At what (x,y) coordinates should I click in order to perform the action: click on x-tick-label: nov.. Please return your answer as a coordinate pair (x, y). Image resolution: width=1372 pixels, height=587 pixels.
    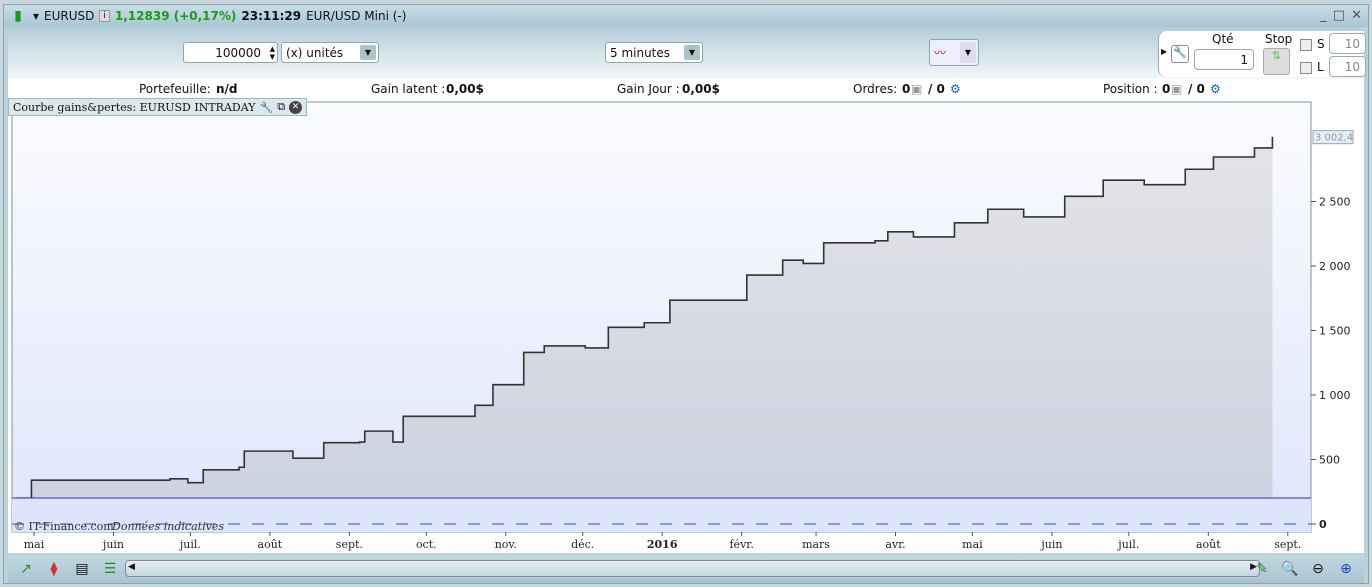
    Looking at the image, I should click on (506, 544).